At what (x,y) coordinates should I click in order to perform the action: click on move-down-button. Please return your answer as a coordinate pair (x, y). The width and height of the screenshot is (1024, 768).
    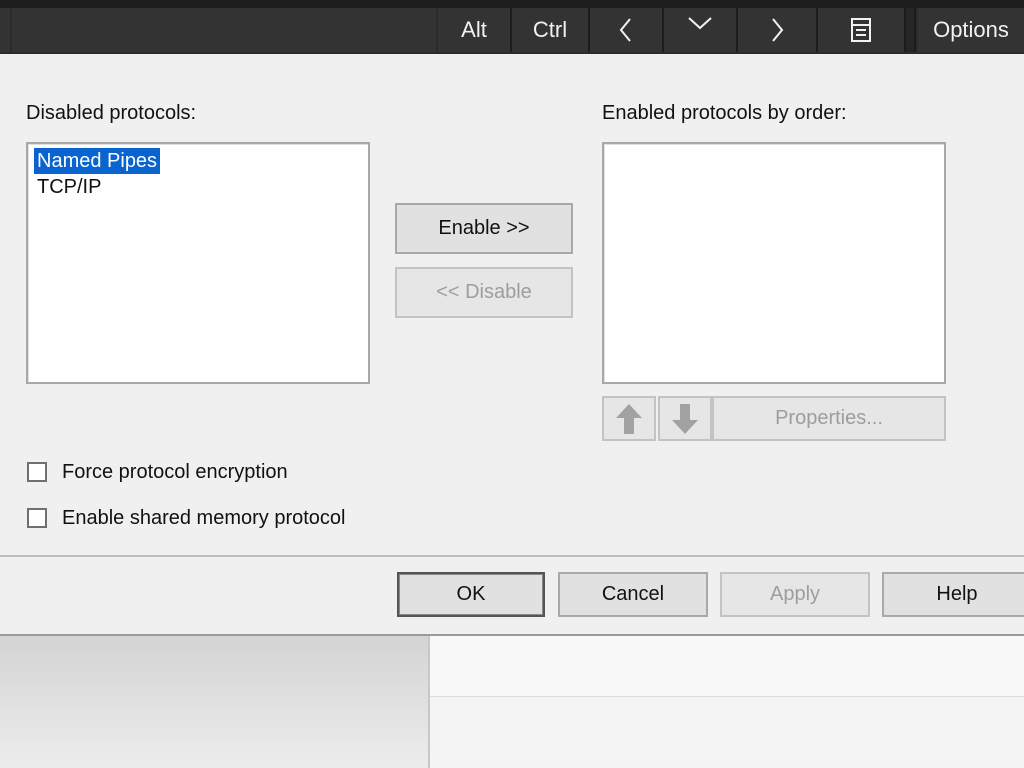
    Looking at the image, I should click on (685, 418).